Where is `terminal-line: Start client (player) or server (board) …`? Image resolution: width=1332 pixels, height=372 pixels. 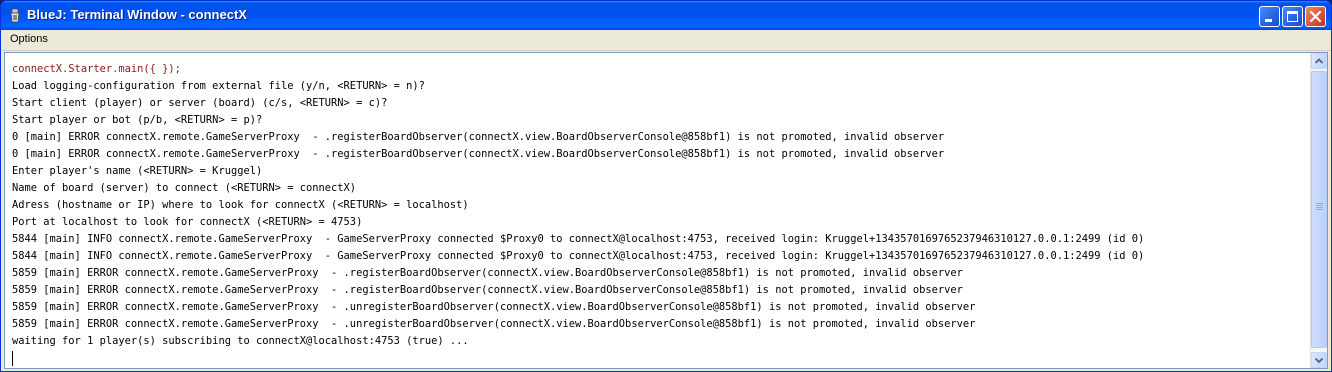 terminal-line: Start client (player) or server (board) … is located at coordinates (200, 103).